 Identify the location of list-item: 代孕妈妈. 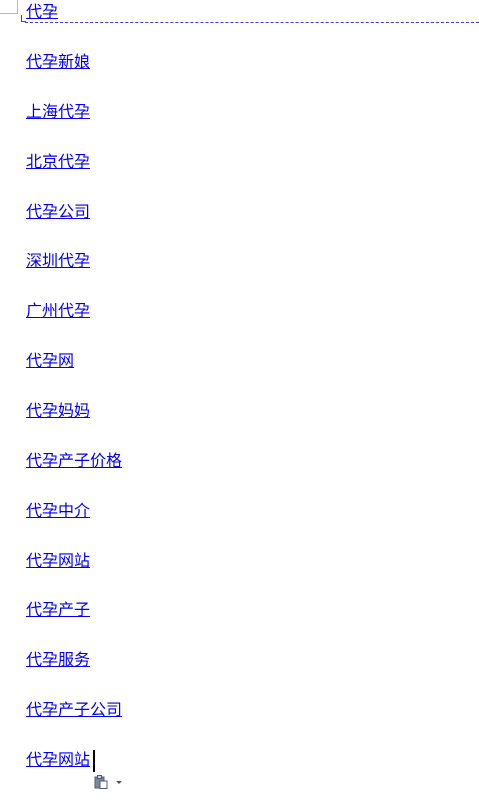
(58, 411).